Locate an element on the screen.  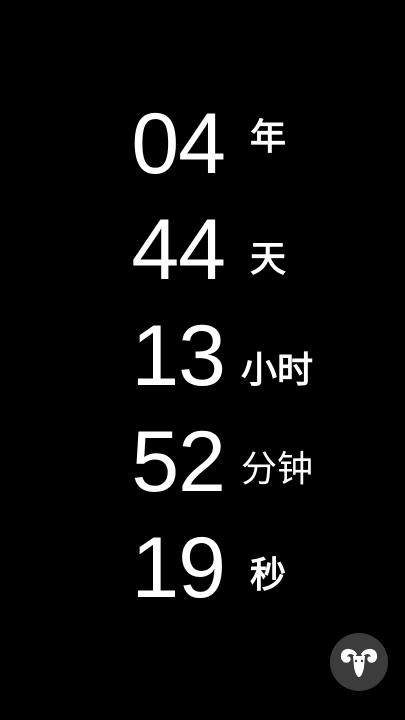
countdown-row-years: 04 年 is located at coordinates (202, 144).